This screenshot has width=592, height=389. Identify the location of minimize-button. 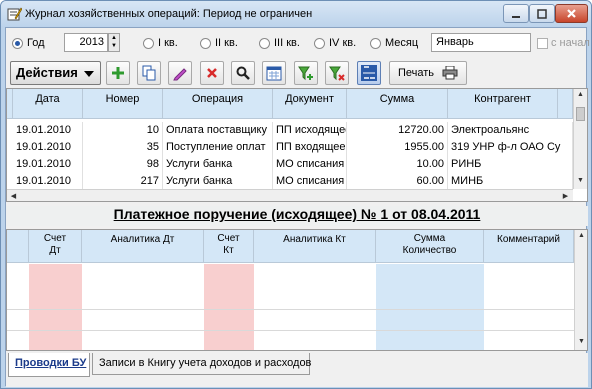
(516, 13).